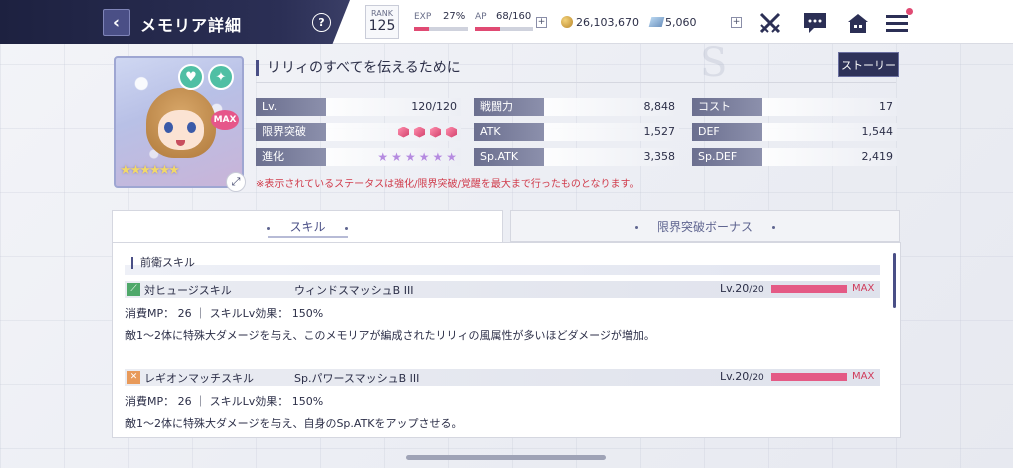 The height and width of the screenshot is (468, 1013). What do you see at coordinates (514, 16) in the screenshot?
I see `ap-value: 68/160` at bounding box center [514, 16].